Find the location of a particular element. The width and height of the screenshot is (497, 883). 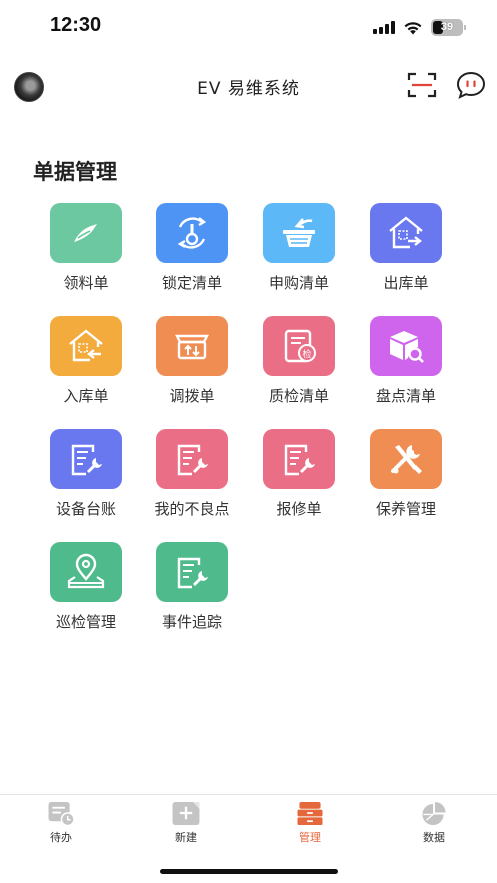

tile-lock-list: 锁定清单 is located at coordinates (192, 253).